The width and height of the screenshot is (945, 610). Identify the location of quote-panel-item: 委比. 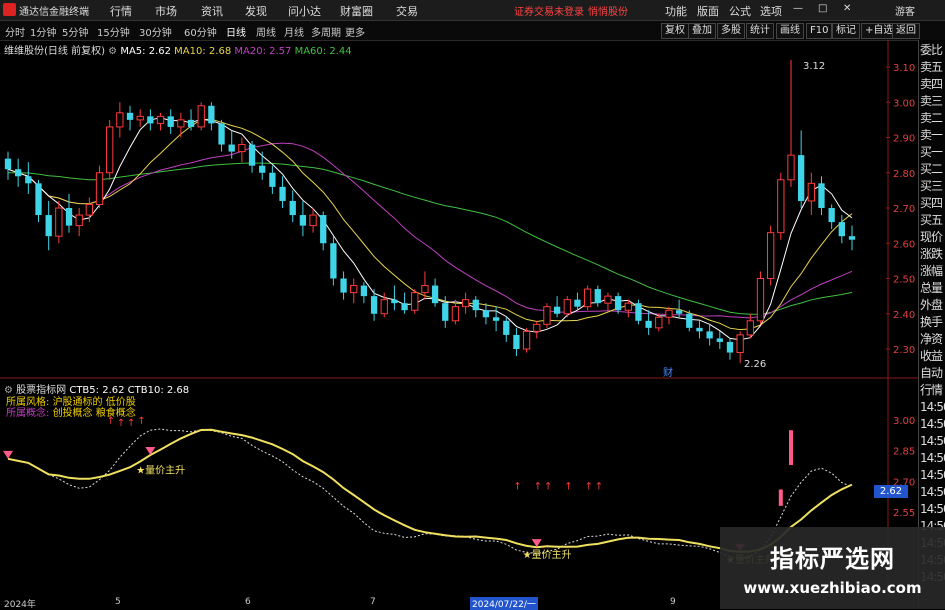
(932, 50).